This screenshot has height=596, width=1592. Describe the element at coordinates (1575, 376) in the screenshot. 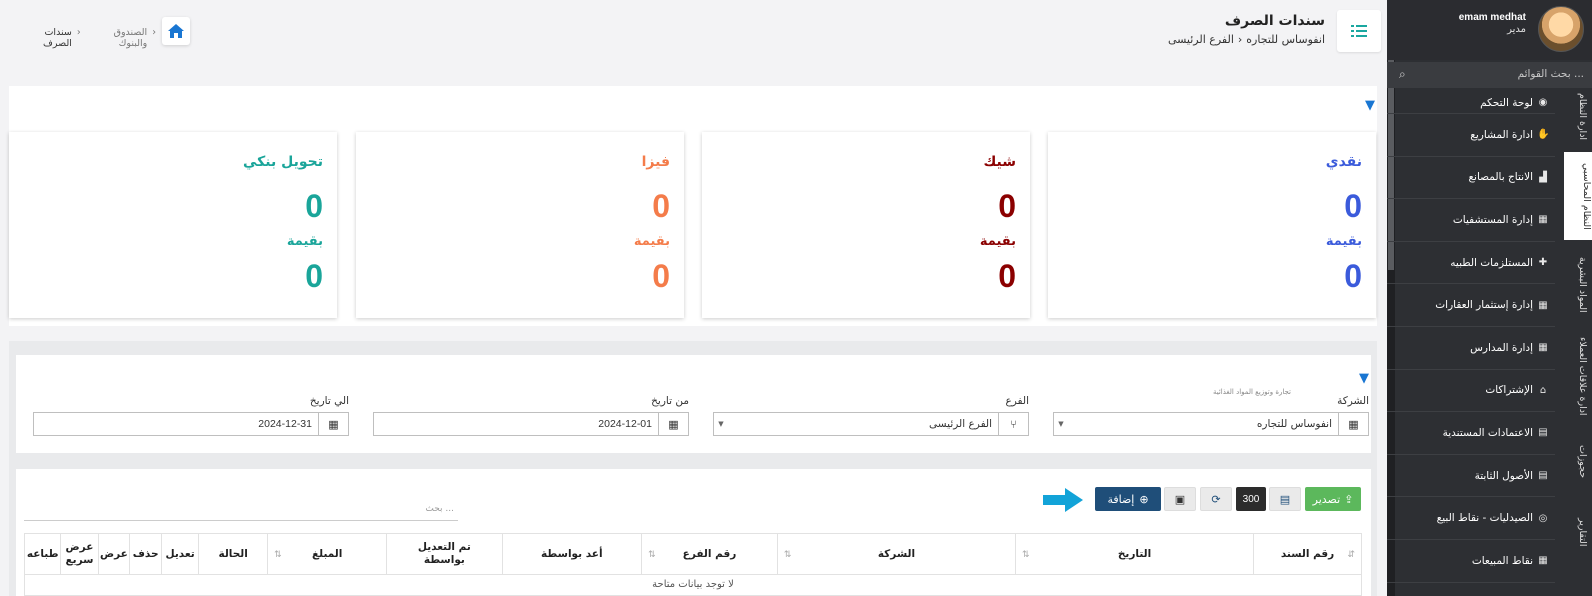

I see `tab-crm: ادارة علاقات العملاء` at that location.